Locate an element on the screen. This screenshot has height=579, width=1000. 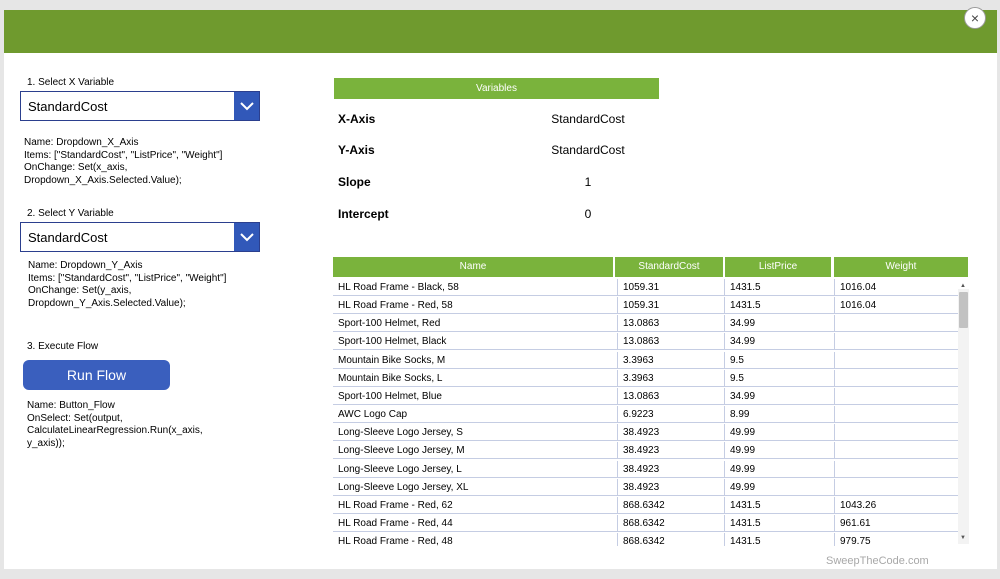
x-axis-dropdown: StandardCost is located at coordinates (140, 106).